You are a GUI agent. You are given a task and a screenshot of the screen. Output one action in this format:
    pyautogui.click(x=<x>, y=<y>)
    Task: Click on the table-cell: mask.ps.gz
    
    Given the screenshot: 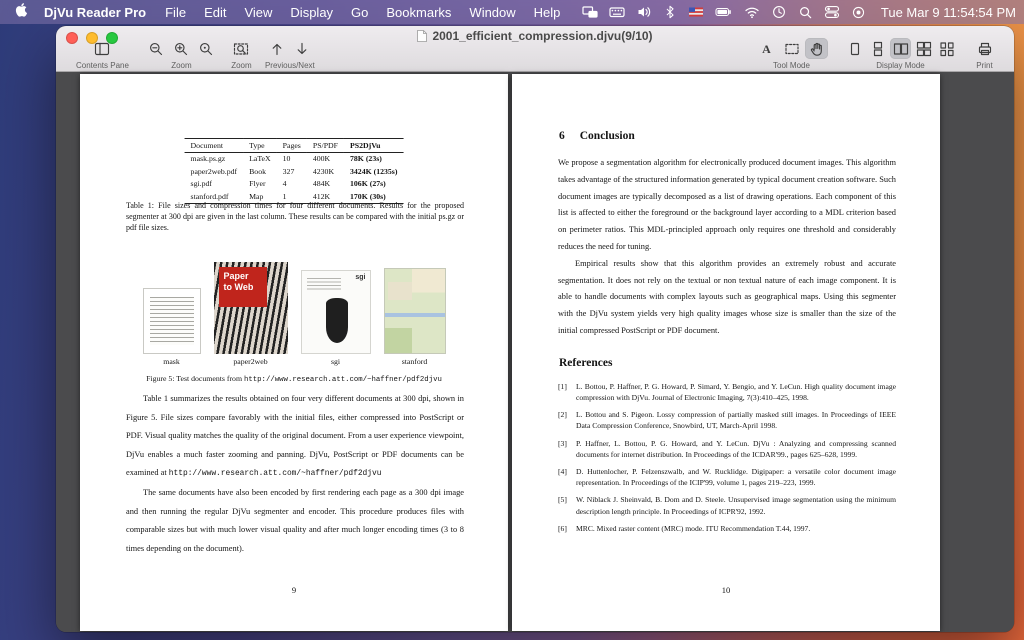 What is the action you would take?
    pyautogui.click(x=208, y=158)
    